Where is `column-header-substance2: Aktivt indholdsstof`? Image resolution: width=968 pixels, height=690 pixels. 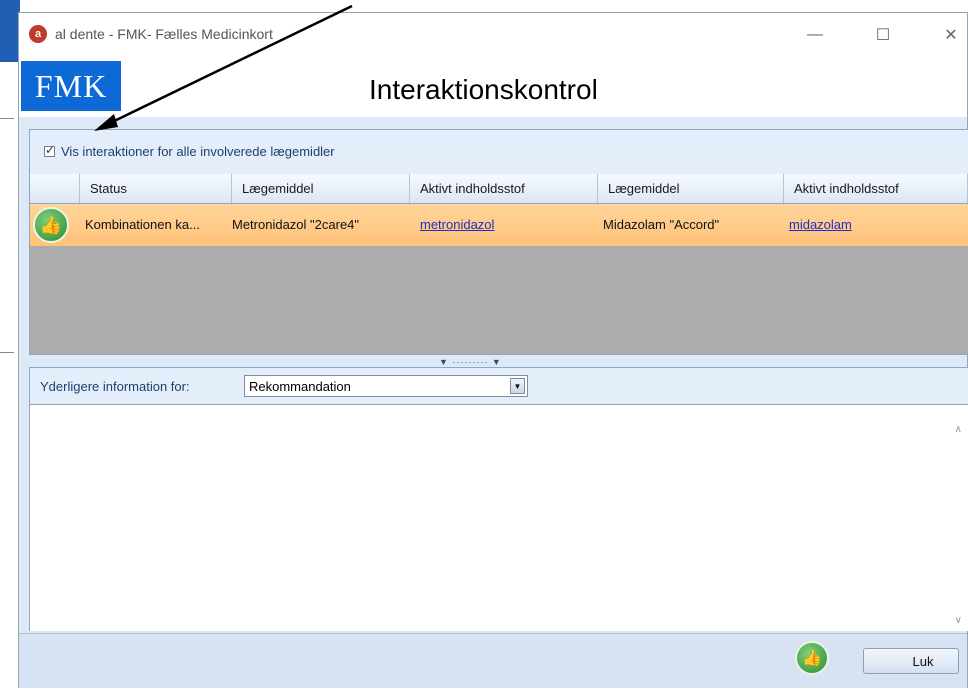 column-header-substance2: Aktivt indholdsstof is located at coordinates (876, 188).